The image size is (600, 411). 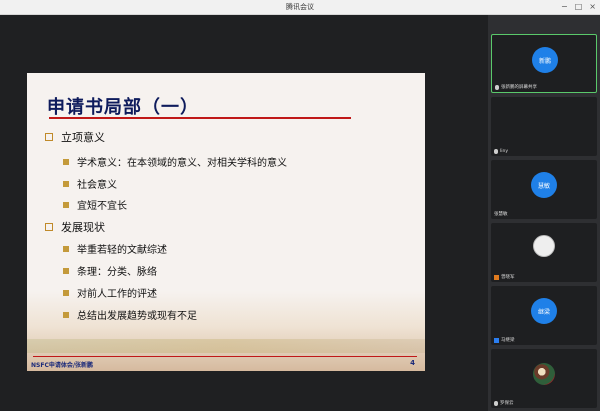 What do you see at coordinates (225, 356) in the screenshot?
I see `footer-divider` at bounding box center [225, 356].